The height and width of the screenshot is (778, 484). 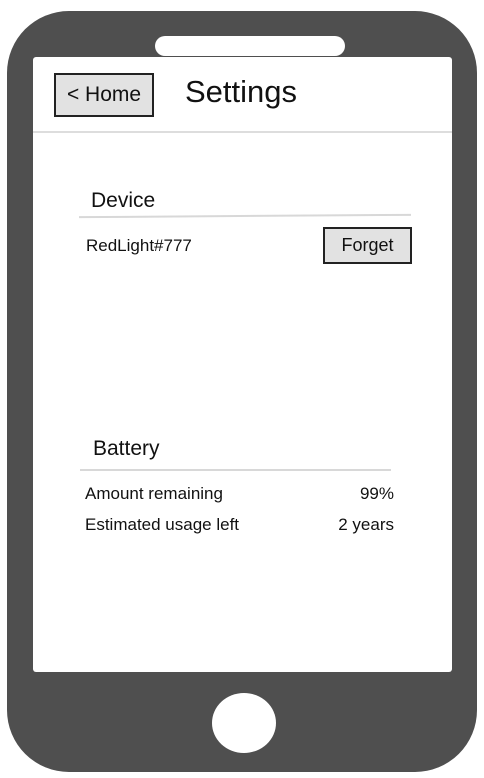 What do you see at coordinates (244, 723) in the screenshot?
I see `hardware-home-button` at bounding box center [244, 723].